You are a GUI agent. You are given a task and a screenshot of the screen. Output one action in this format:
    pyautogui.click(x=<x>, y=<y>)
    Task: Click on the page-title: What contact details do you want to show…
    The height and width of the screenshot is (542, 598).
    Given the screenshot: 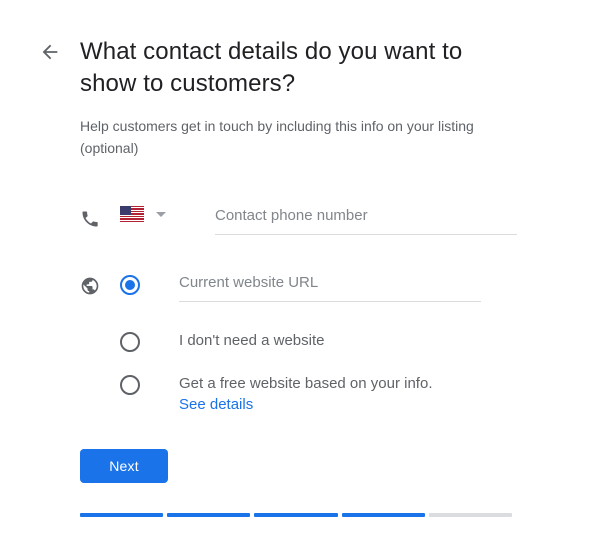 What is the action you would take?
    pyautogui.click(x=271, y=67)
    